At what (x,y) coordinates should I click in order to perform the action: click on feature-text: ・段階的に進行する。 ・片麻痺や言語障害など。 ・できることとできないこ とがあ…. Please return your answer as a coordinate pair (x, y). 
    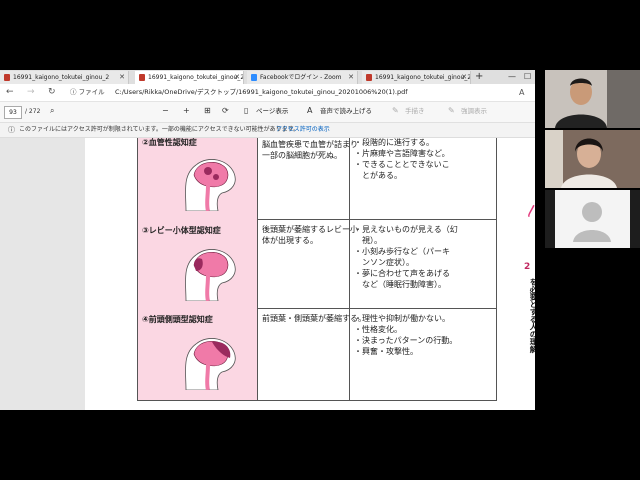
    Looking at the image, I should click on (402, 159).